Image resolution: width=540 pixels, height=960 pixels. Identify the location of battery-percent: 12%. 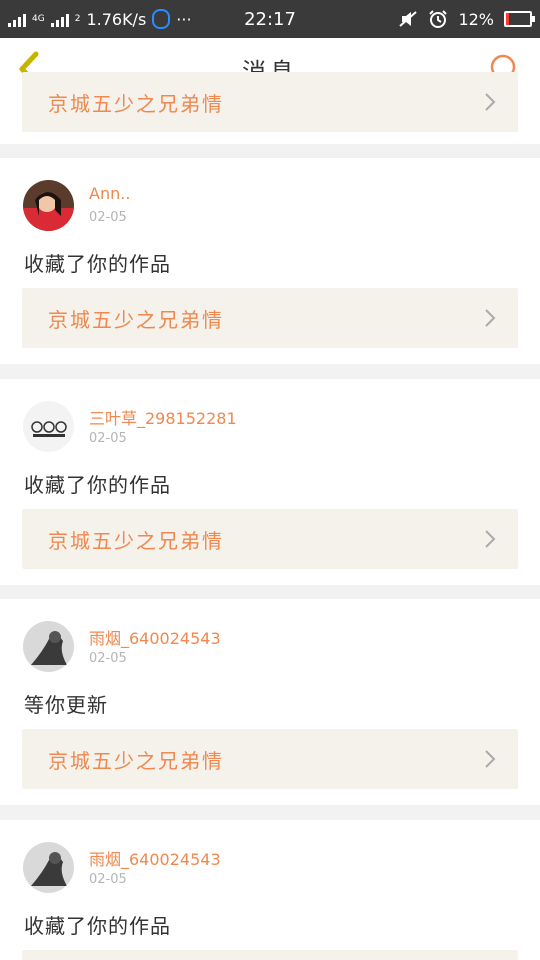
(476, 19).